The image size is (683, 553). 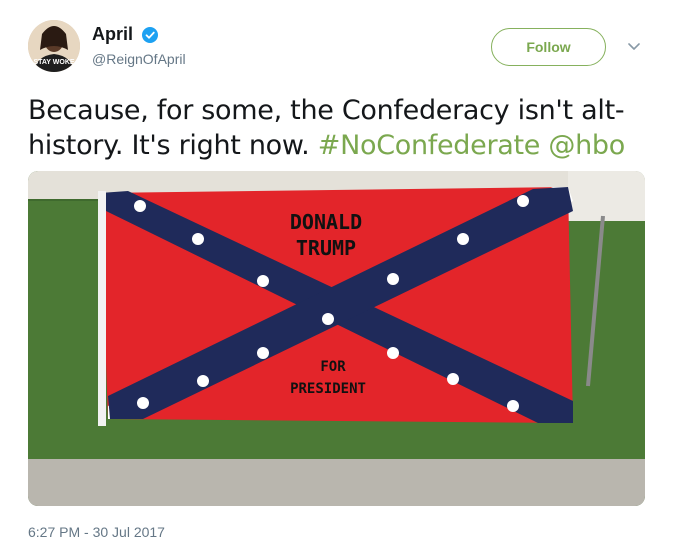 I want to click on tweet-timestamp: 6:27 PM - 30 Jul 2017, so click(x=96, y=532).